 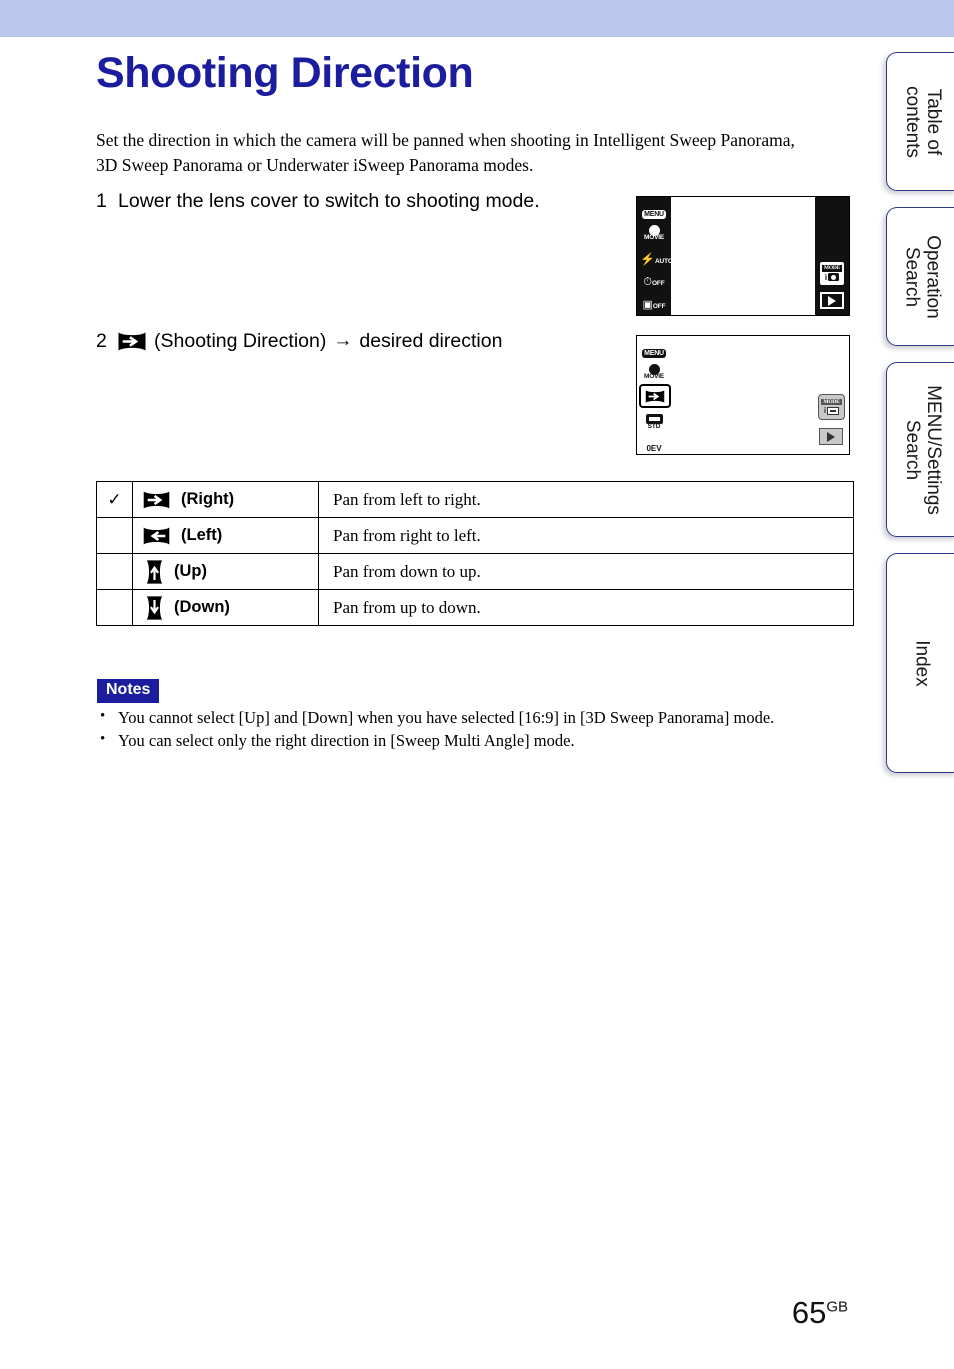 What do you see at coordinates (809, 1312) in the screenshot?
I see `page-number-value: 65` at bounding box center [809, 1312].